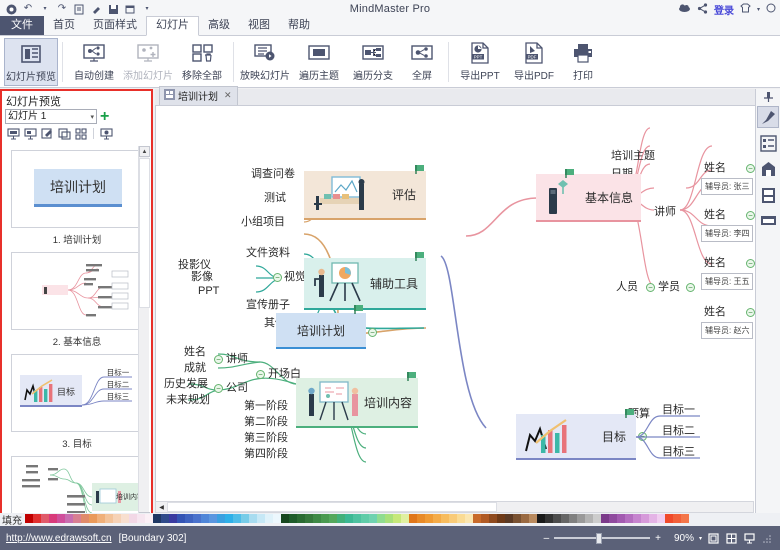 This screenshot has height=550, width=780. Describe the element at coordinates (198, 95) in the screenshot. I see `document-tab: 培训计划 ✕` at that location.